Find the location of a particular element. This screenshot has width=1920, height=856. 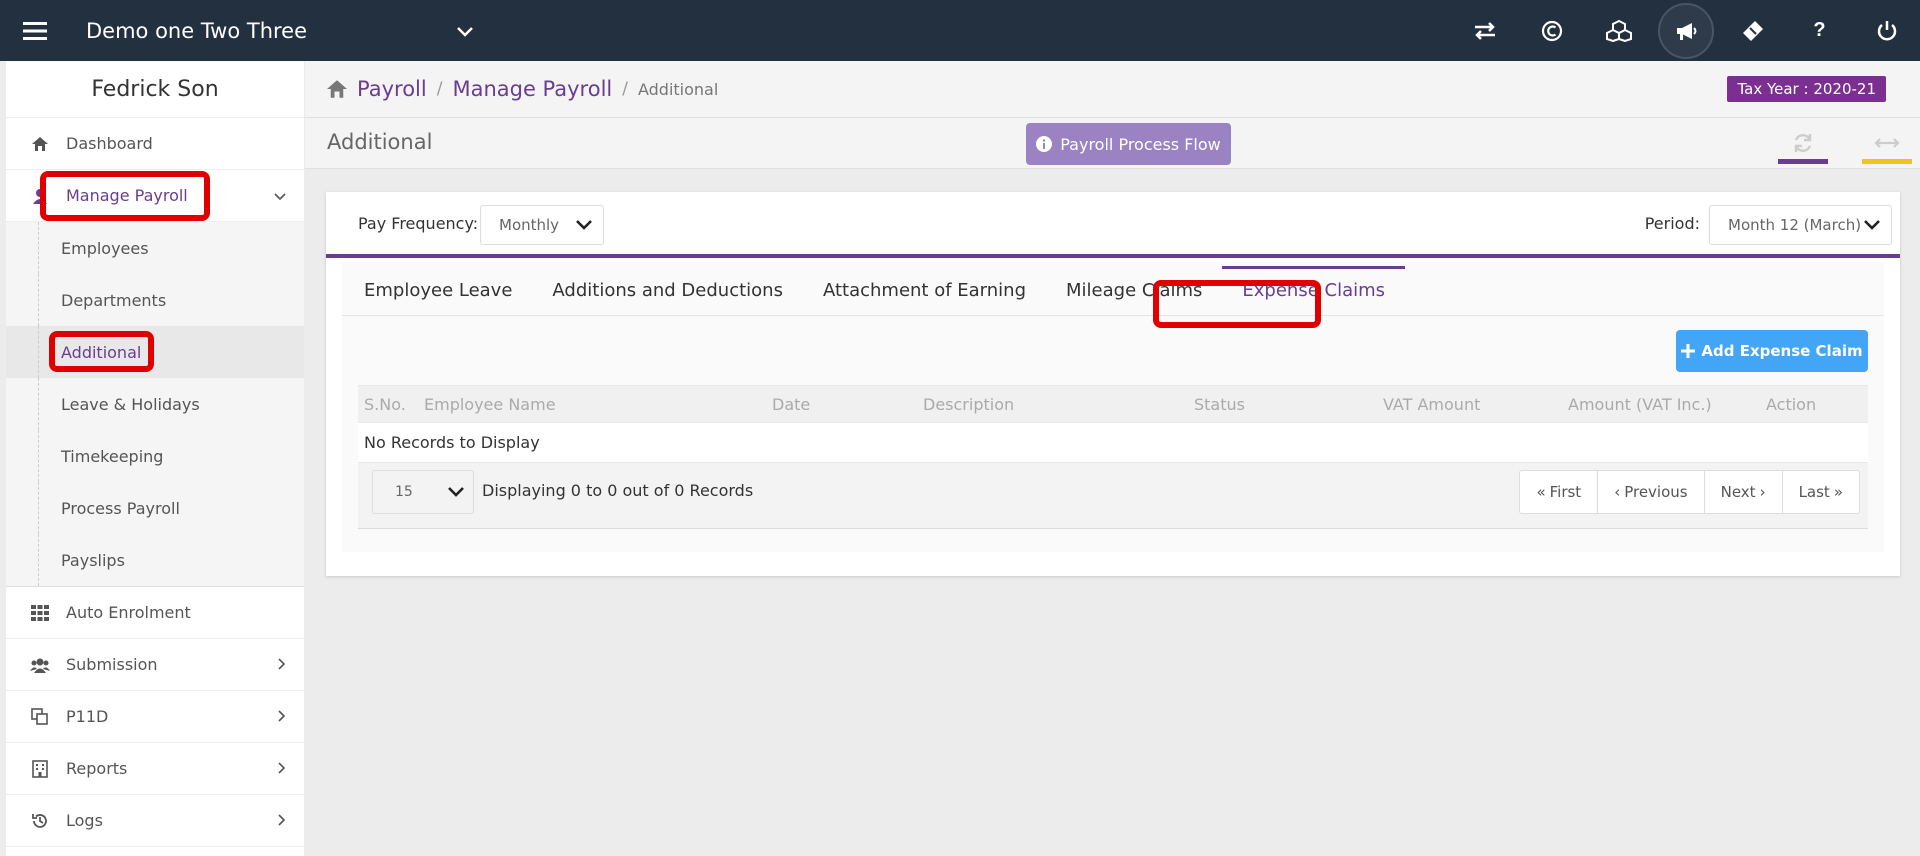

period-select: Month 12 (March) is located at coordinates (1800, 225).